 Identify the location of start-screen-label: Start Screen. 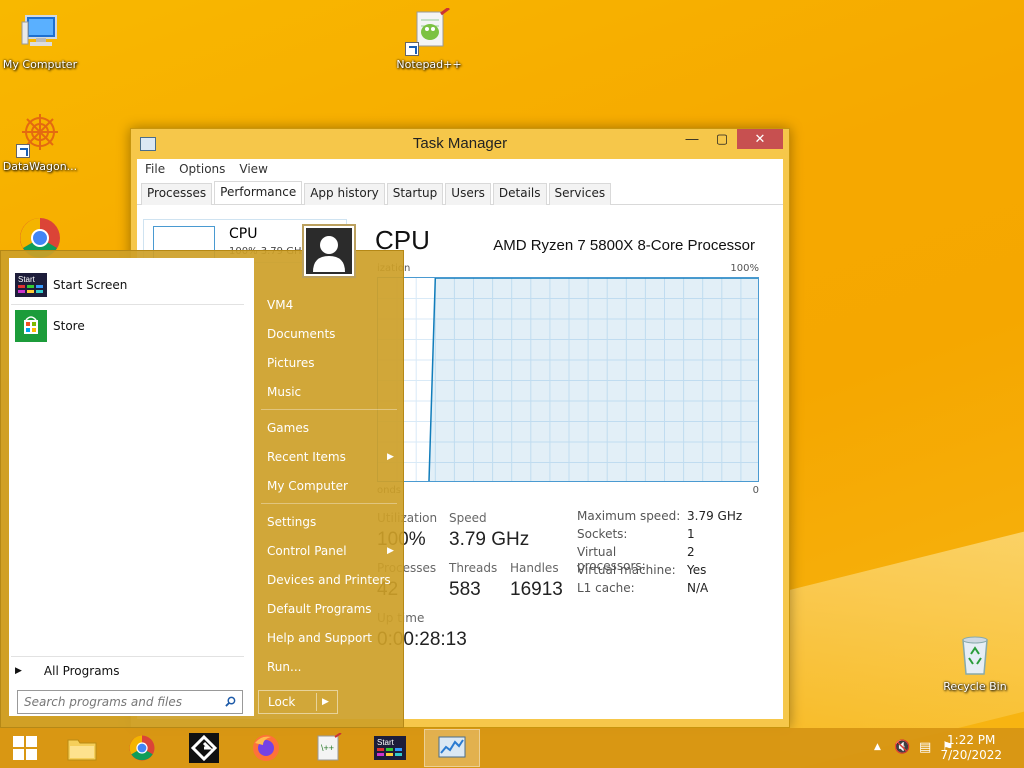
(90, 285).